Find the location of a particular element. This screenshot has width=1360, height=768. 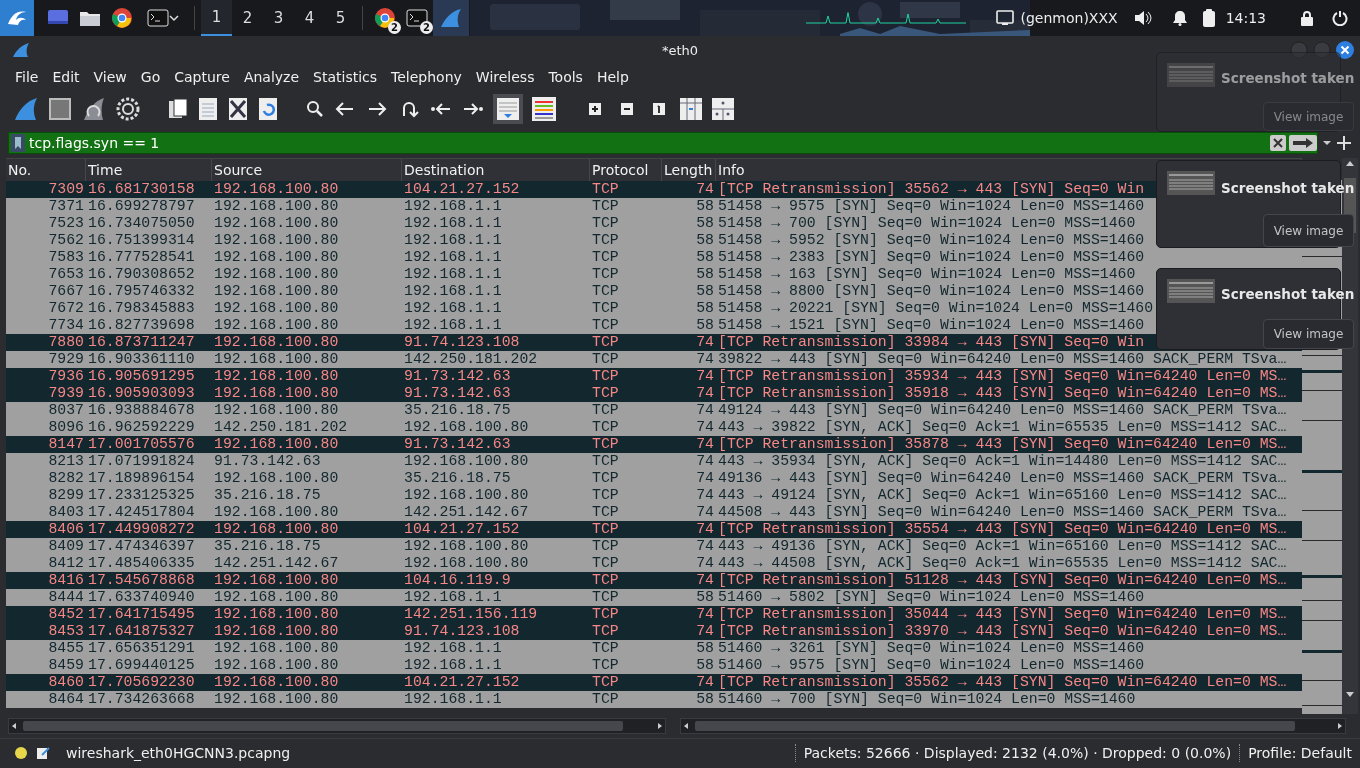

close-icon is located at coordinates (1345, 50).